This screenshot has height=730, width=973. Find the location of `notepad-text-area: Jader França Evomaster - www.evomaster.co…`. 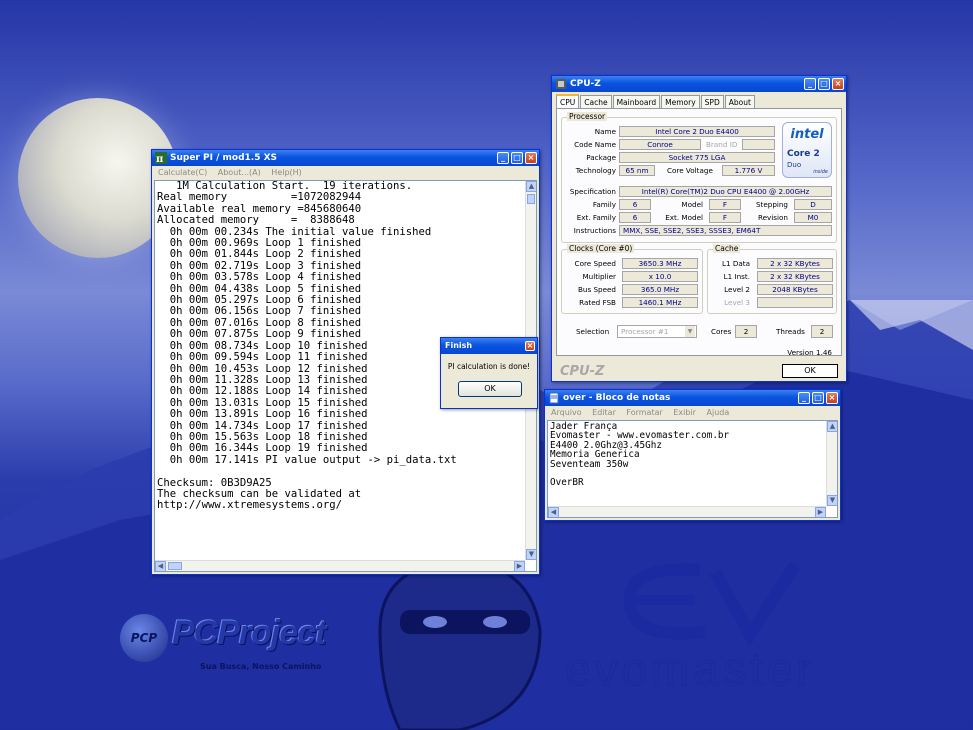

notepad-text-area: Jader França Evomaster - www.evomaster.co… is located at coordinates (692, 469).